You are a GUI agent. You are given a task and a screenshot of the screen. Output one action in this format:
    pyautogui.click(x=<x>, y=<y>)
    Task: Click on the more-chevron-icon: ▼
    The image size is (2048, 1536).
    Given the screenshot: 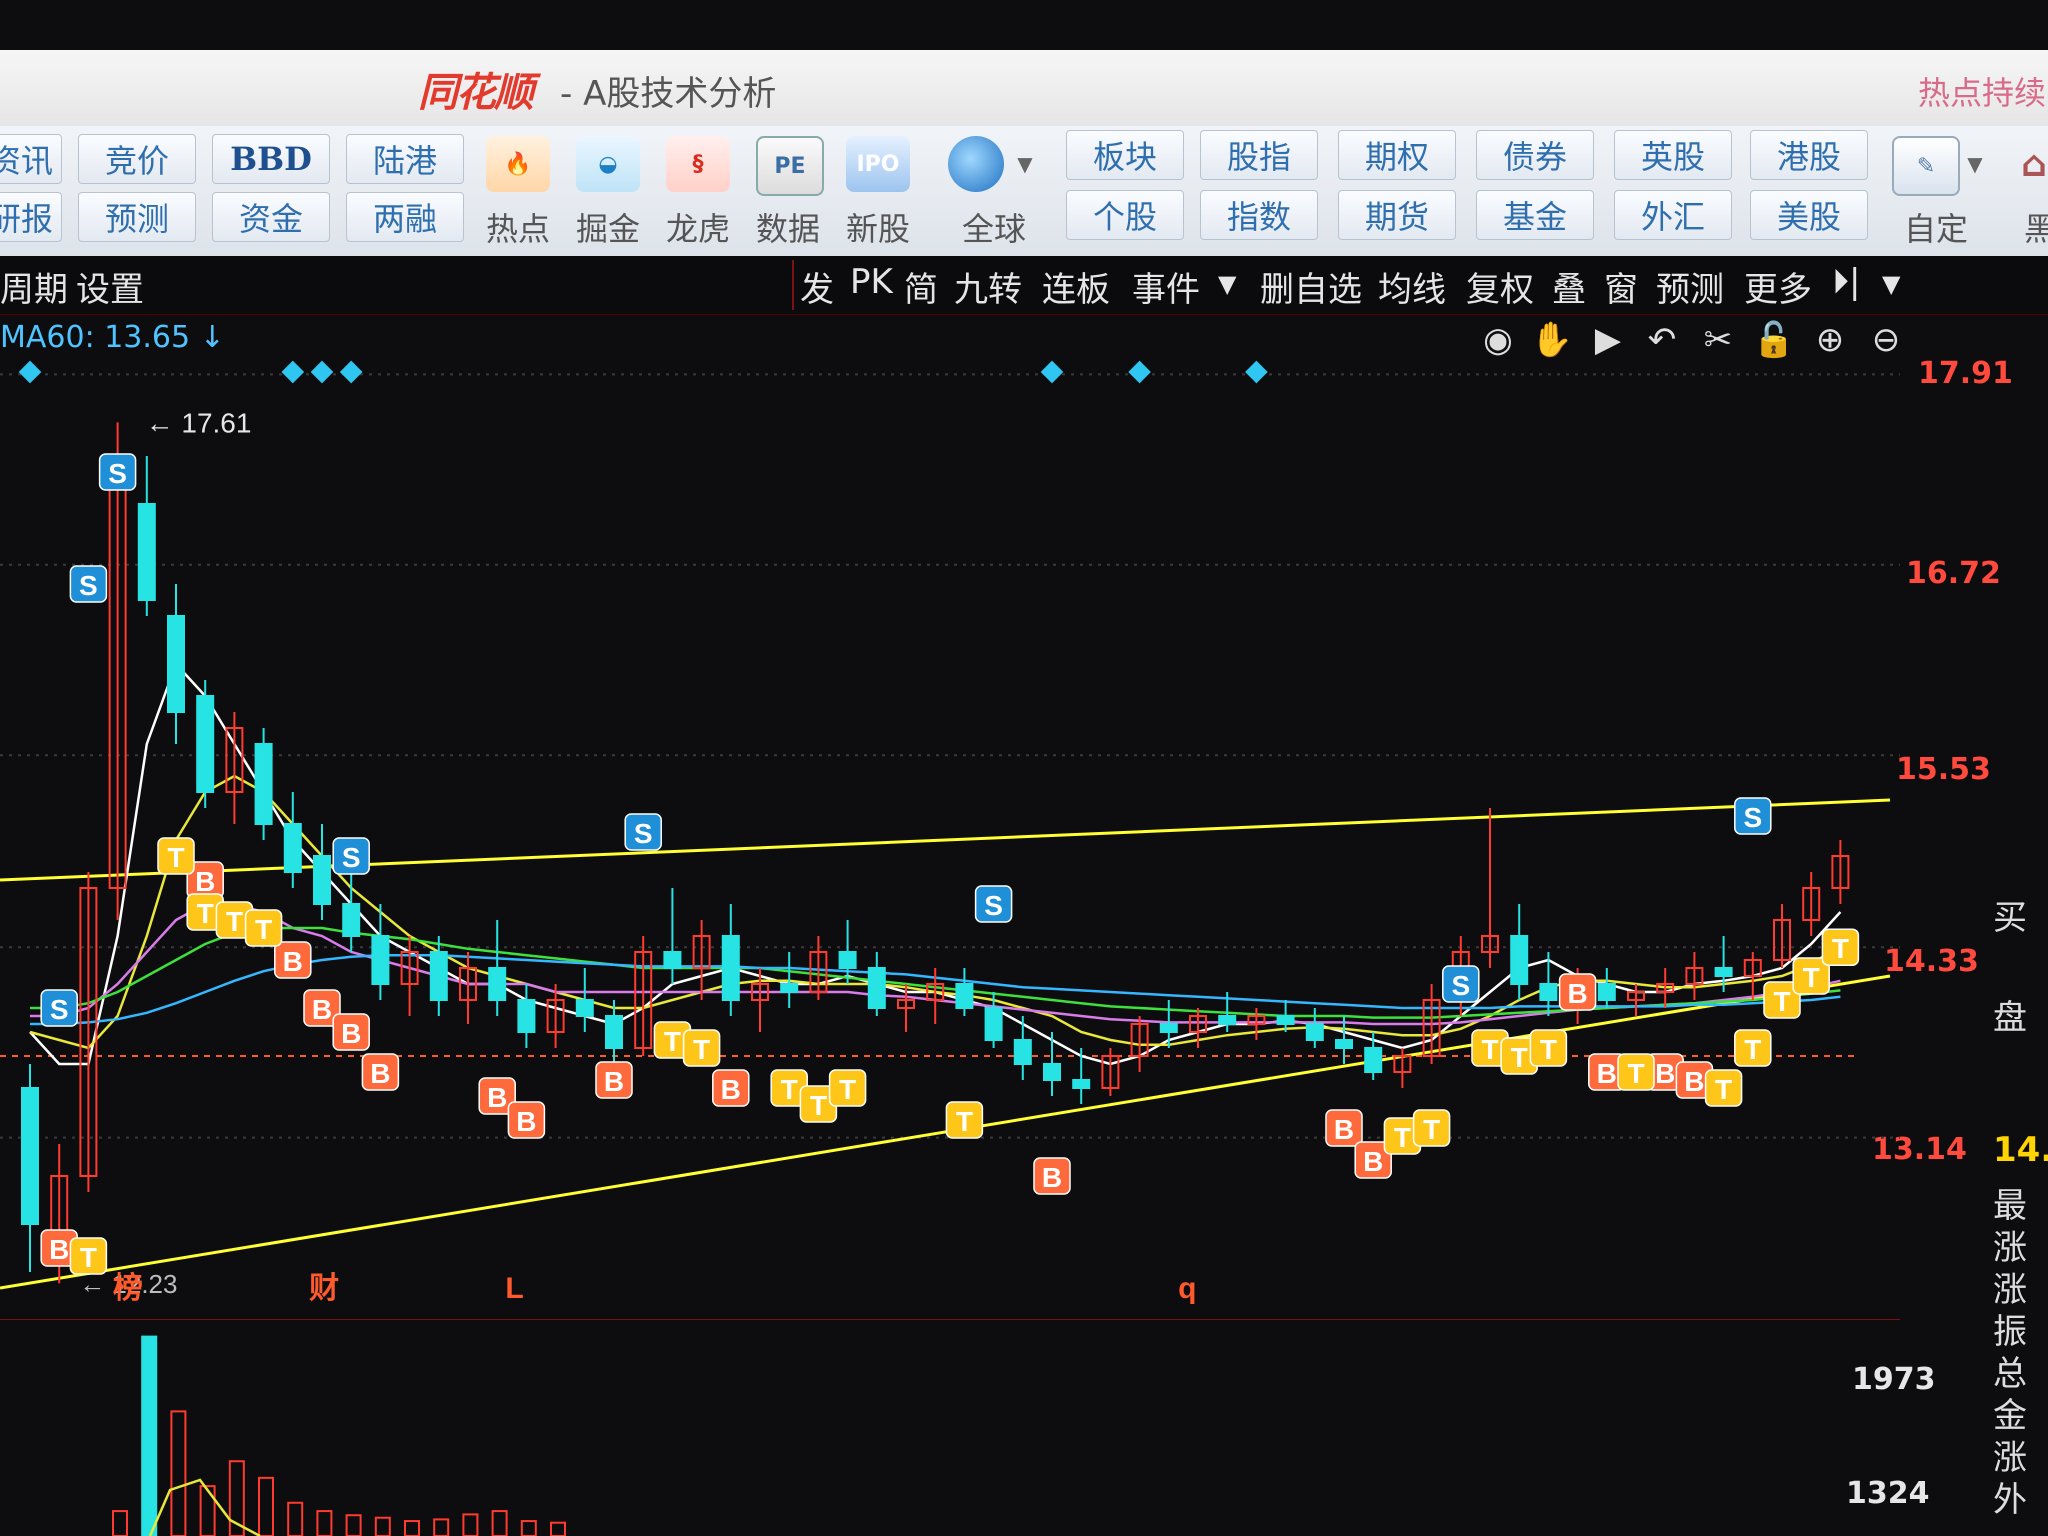 What is the action you would take?
    pyautogui.click(x=1891, y=284)
    